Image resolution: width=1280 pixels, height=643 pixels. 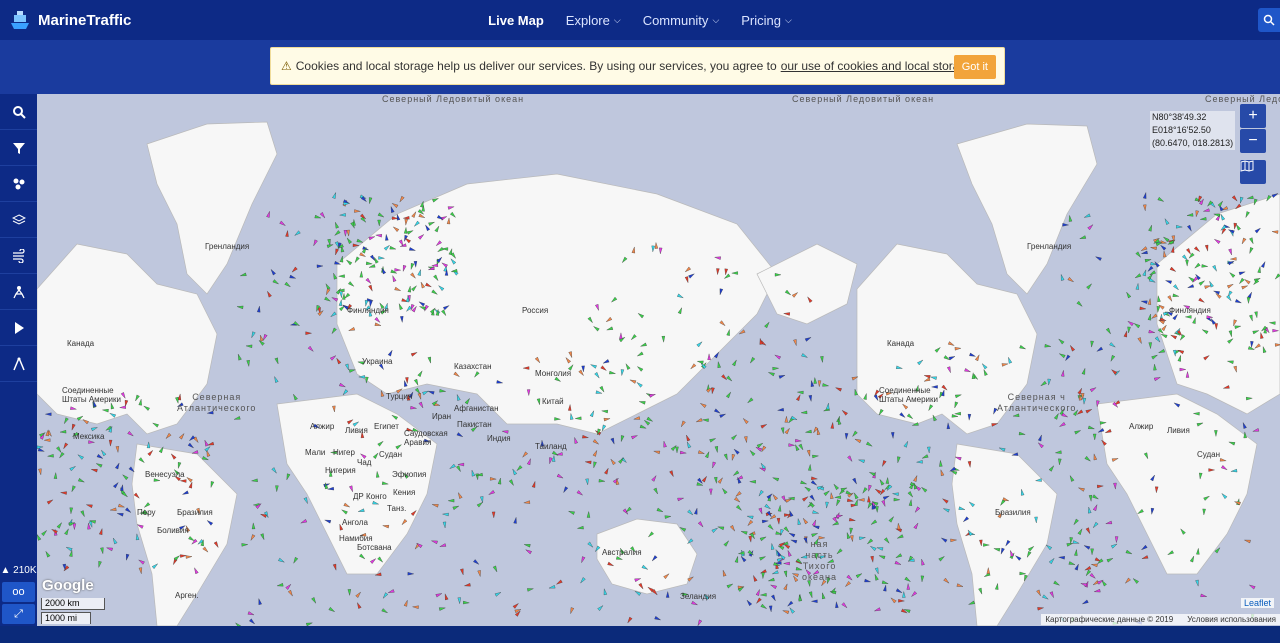 I want to click on layers-tool-button, so click(x=18, y=220).